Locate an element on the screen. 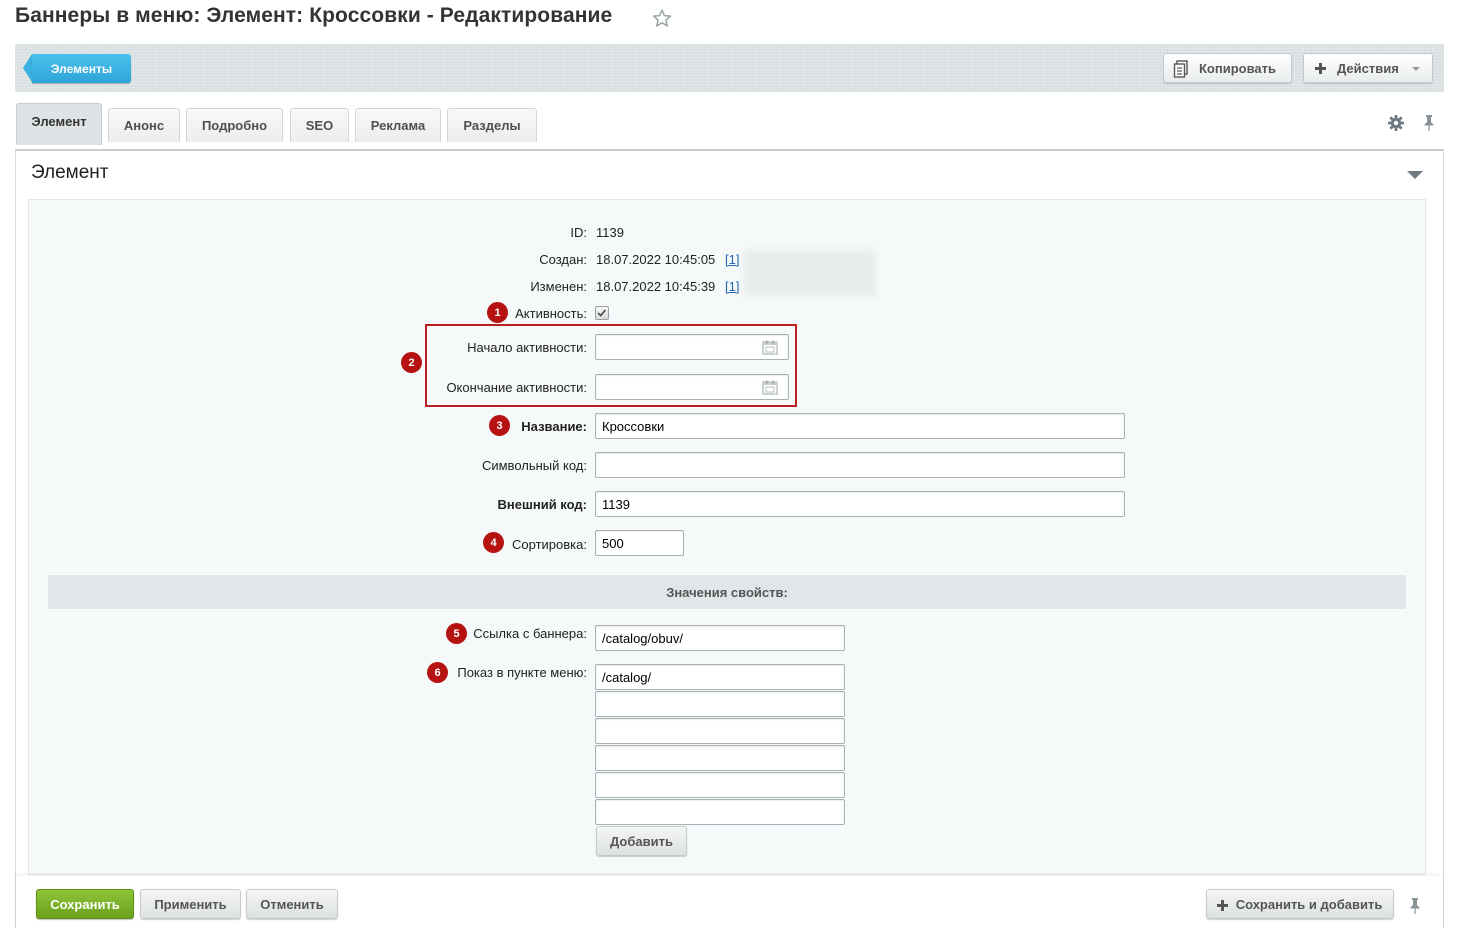 This screenshot has height=928, width=1457. marker-2: 2 is located at coordinates (411, 362).